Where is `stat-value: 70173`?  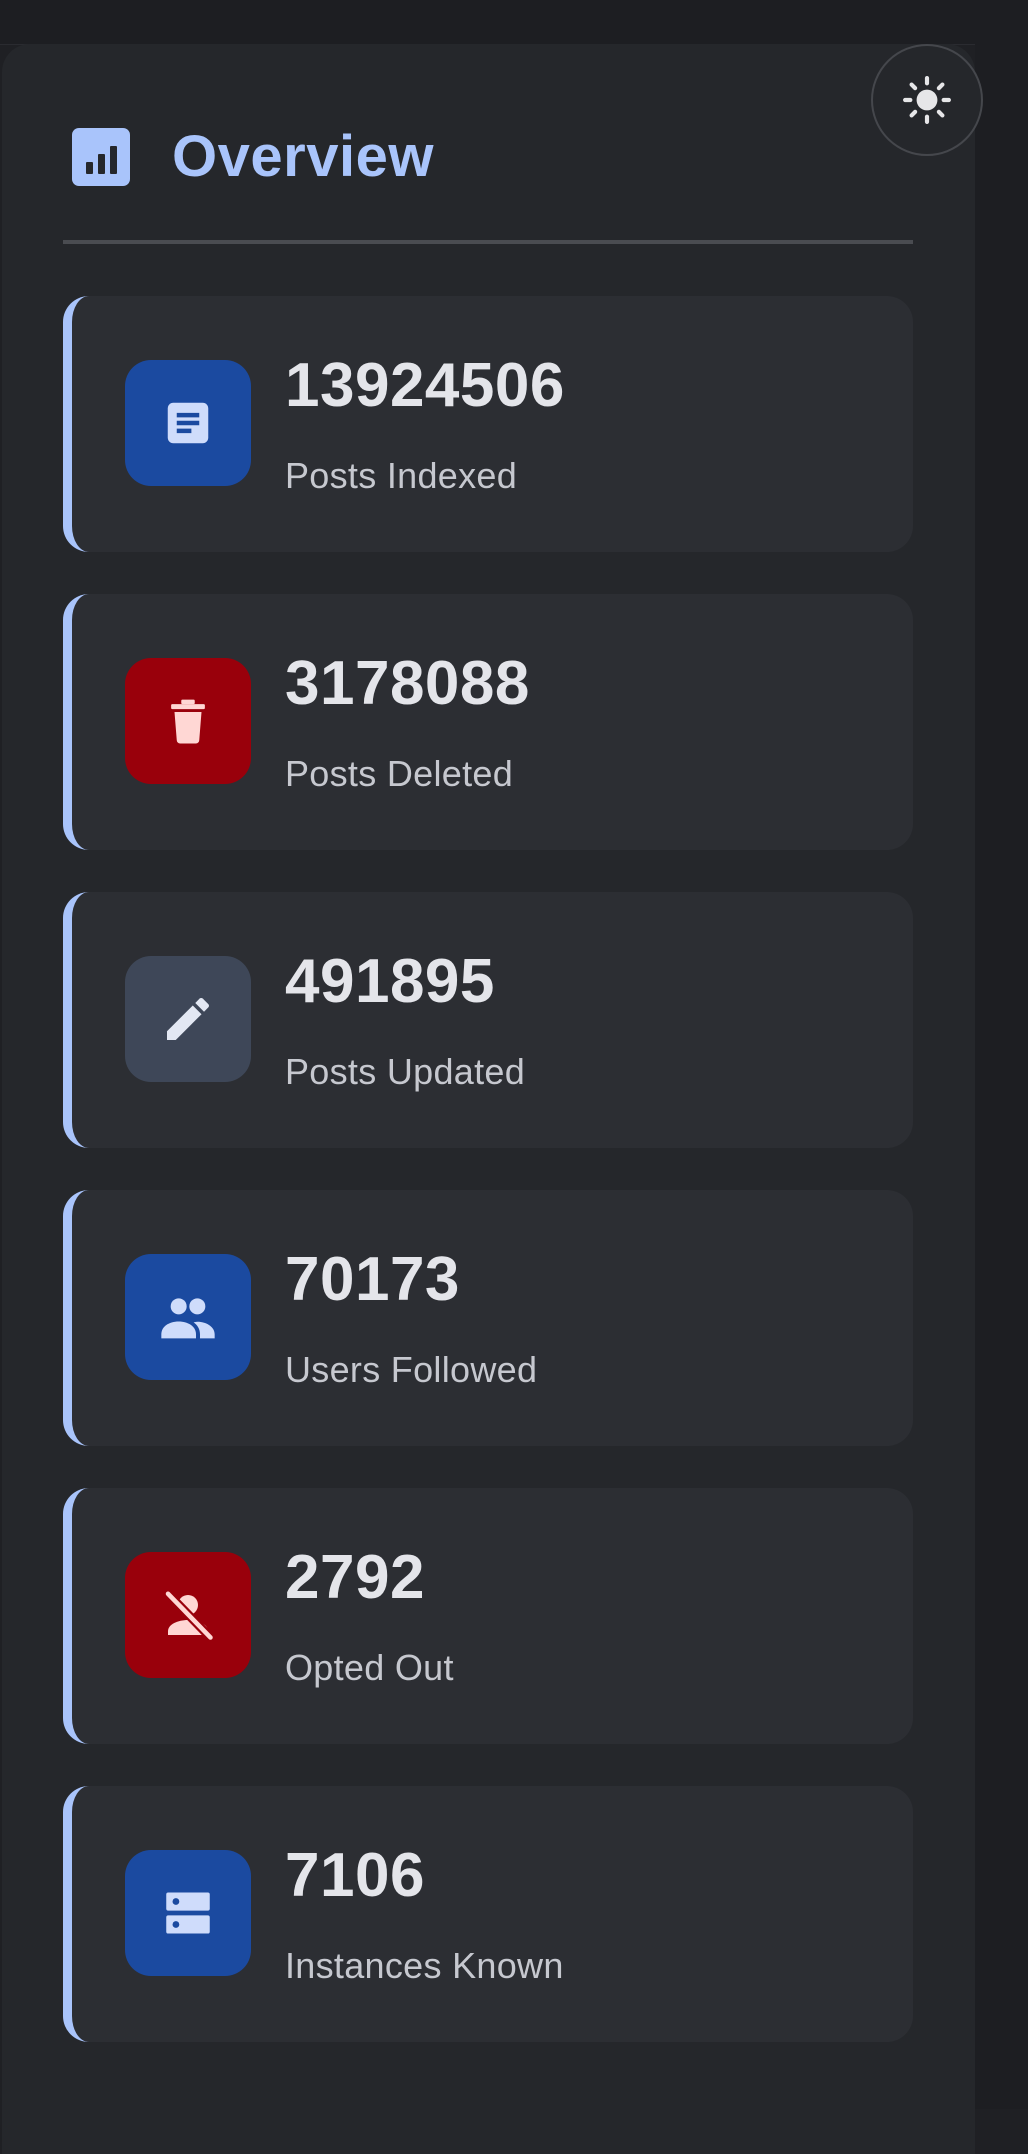 stat-value: 70173 is located at coordinates (372, 1279).